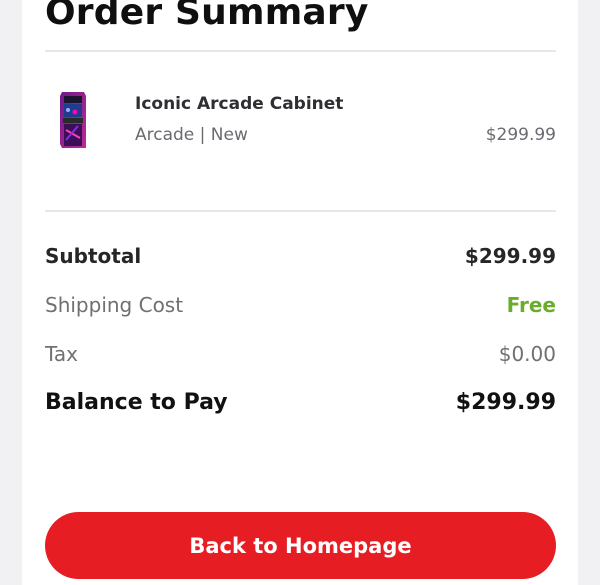  What do you see at coordinates (207, 16) in the screenshot?
I see `page-title: Order Summary` at bounding box center [207, 16].